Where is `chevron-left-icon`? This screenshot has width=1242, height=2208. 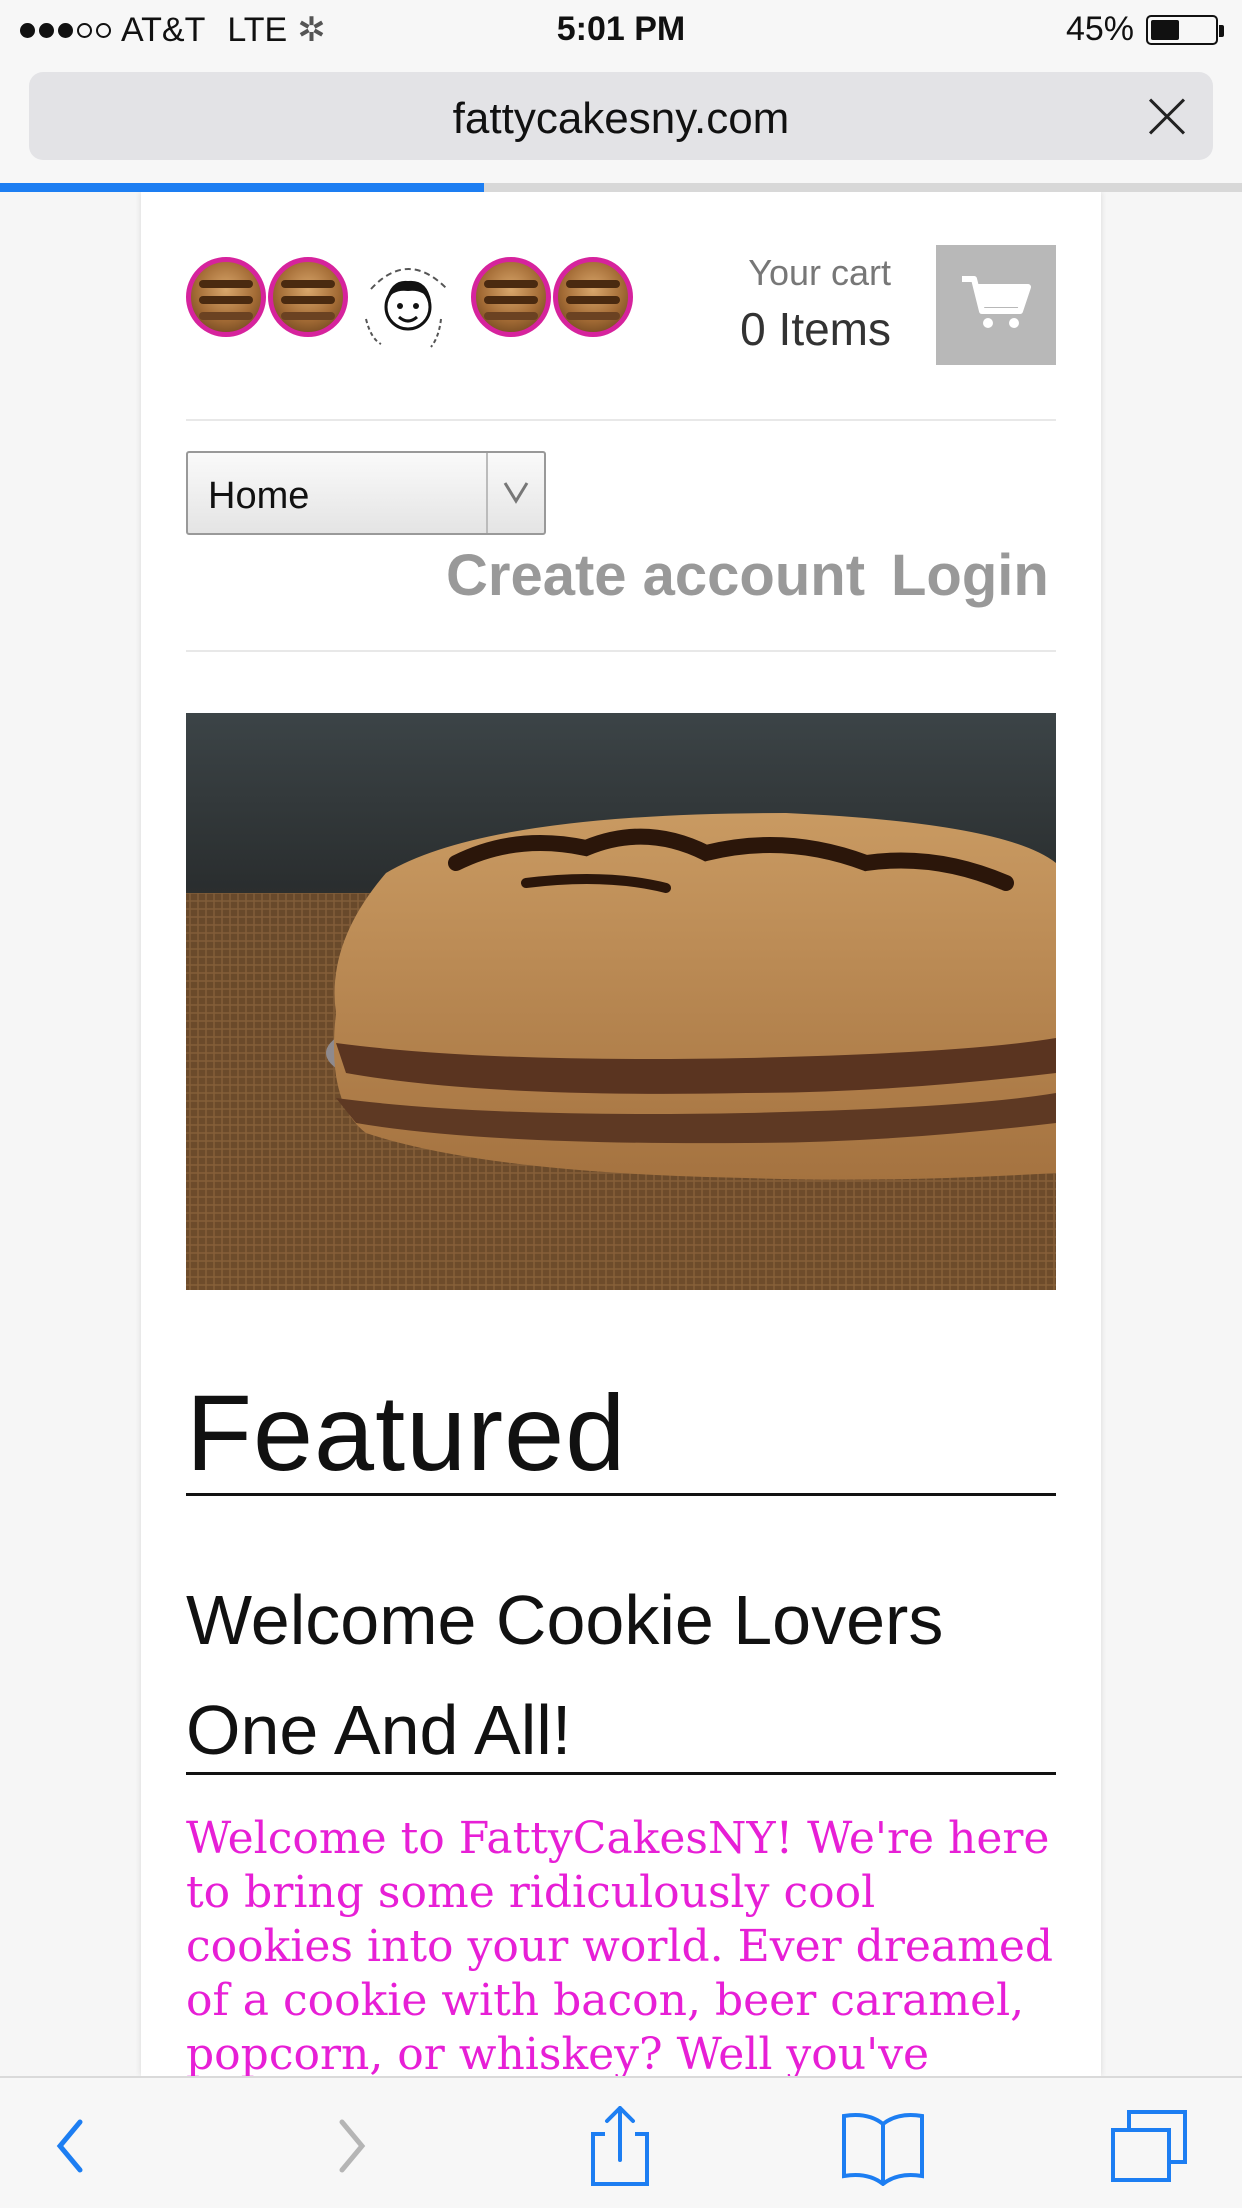 chevron-left-icon is located at coordinates (69, 2146).